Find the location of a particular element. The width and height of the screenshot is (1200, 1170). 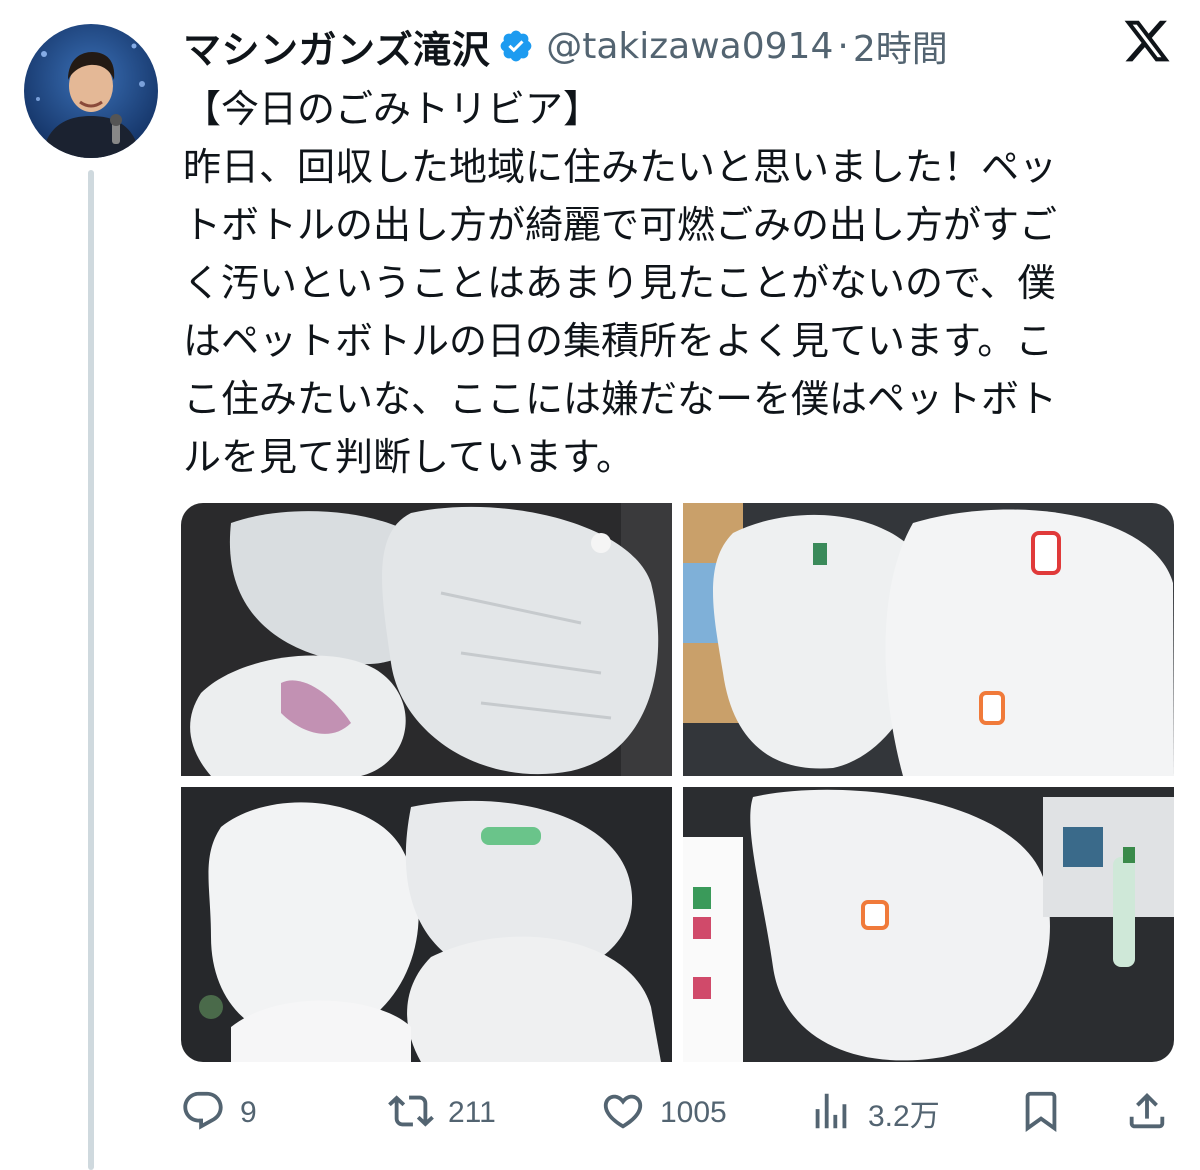

like-button: 1005 is located at coordinates (663, 1113).